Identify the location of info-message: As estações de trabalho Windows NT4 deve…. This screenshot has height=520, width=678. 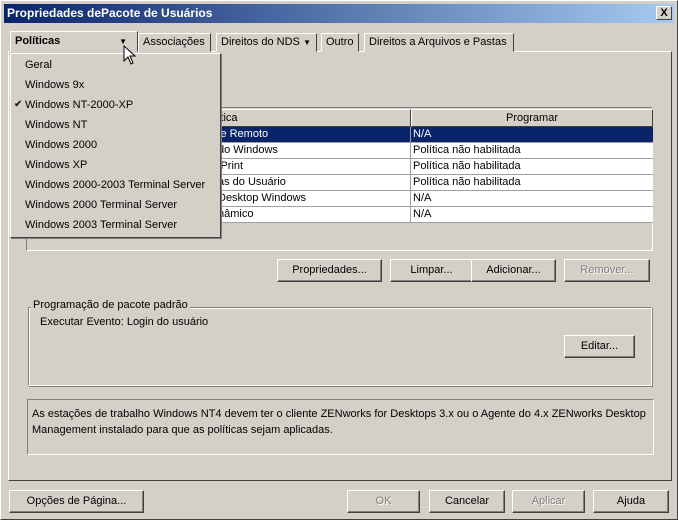
(340, 427).